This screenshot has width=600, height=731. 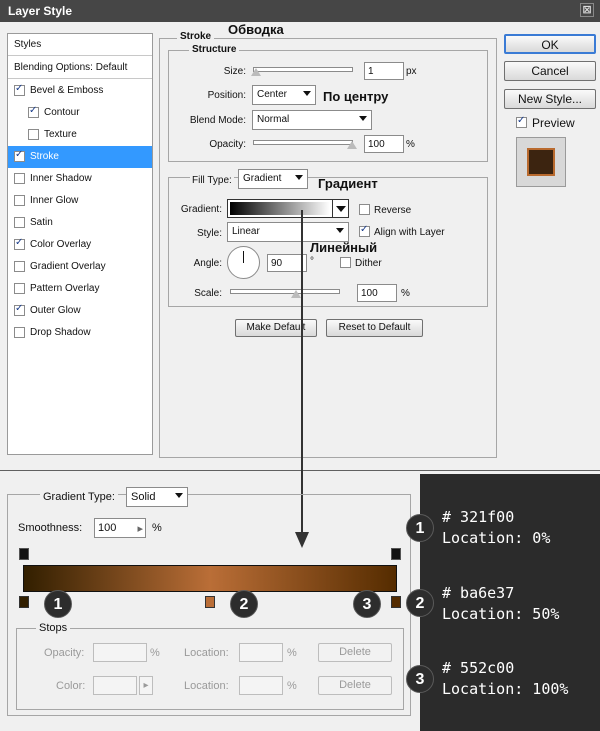 I want to click on size-slider-thumb, so click(x=256, y=72).